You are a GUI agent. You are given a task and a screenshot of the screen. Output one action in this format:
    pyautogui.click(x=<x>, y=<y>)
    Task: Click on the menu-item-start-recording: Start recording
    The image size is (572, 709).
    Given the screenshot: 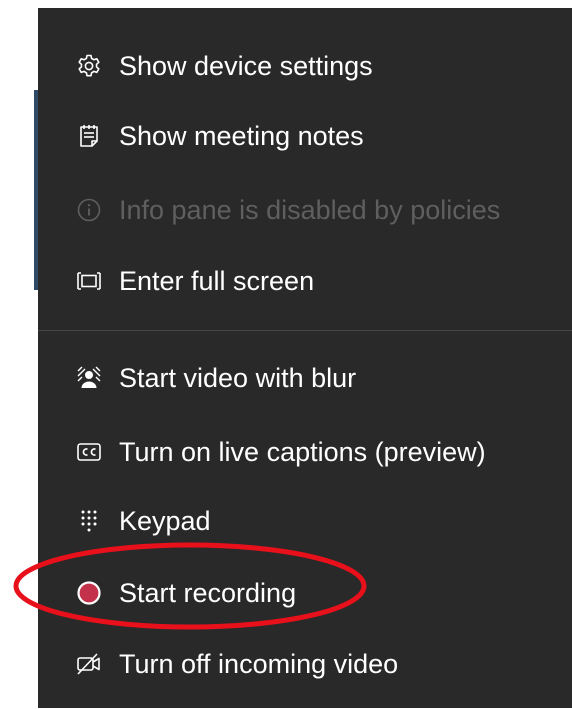 What is the action you would take?
    pyautogui.click(x=305, y=593)
    